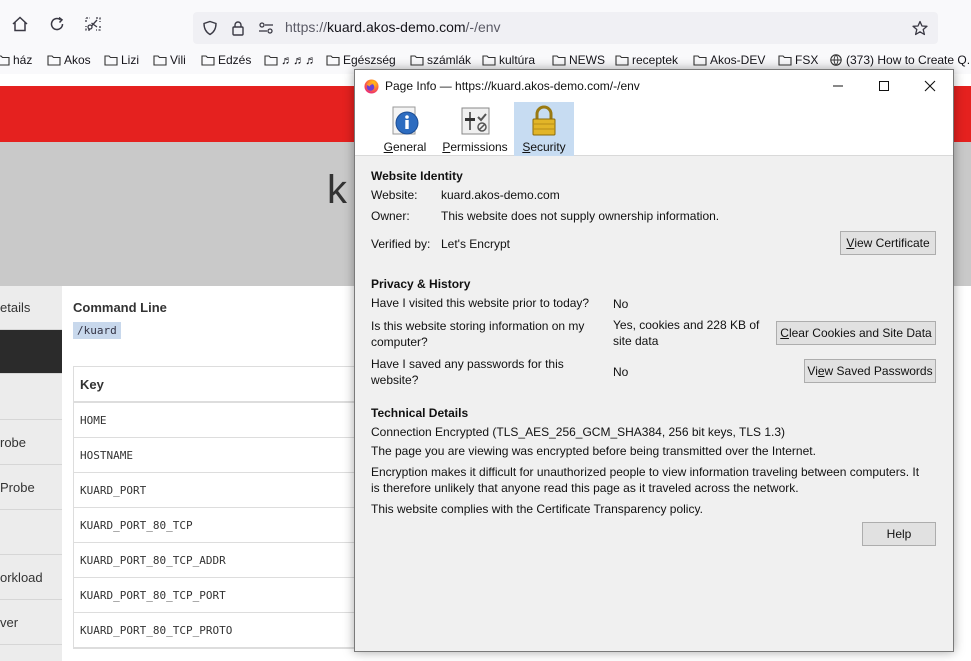 This screenshot has height=661, width=971. What do you see at coordinates (475, 121) in the screenshot?
I see `permissions-icon` at bounding box center [475, 121].